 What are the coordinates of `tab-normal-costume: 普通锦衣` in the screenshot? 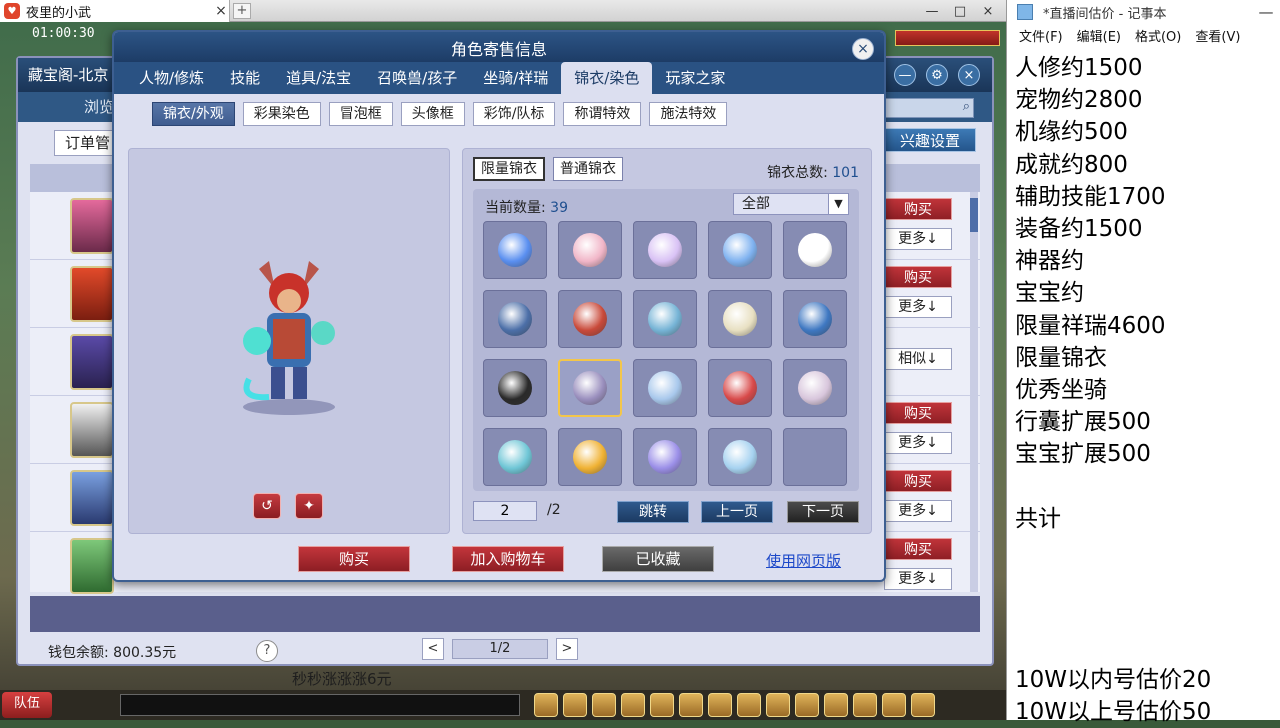 It's located at (588, 169).